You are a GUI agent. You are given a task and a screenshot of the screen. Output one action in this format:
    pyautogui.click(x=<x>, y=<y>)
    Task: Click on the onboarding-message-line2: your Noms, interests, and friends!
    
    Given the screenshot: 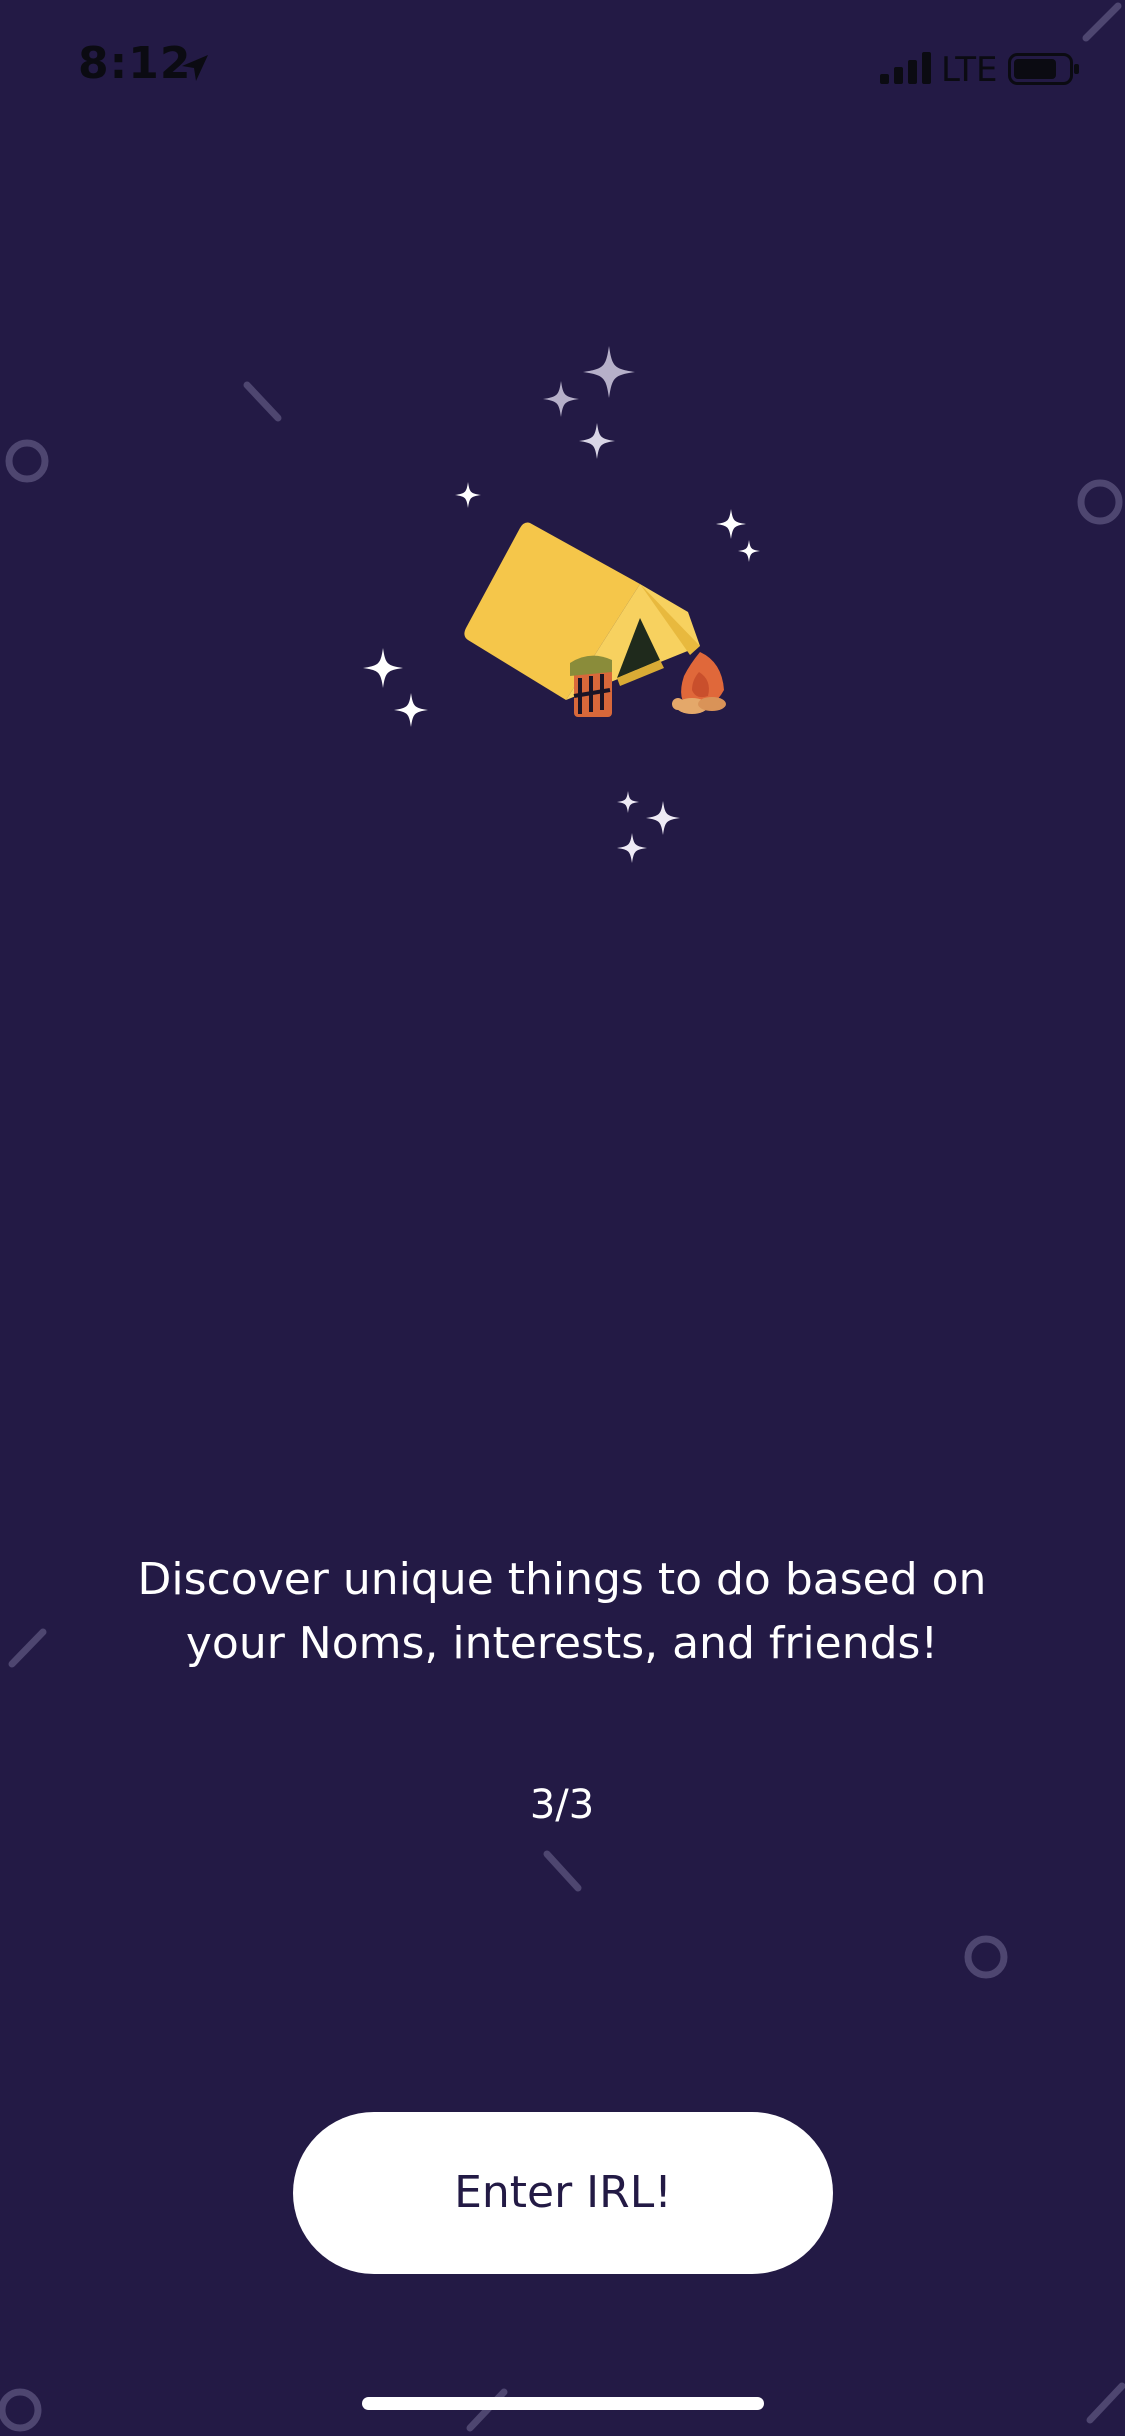 What is the action you would take?
    pyautogui.click(x=562, y=1643)
    